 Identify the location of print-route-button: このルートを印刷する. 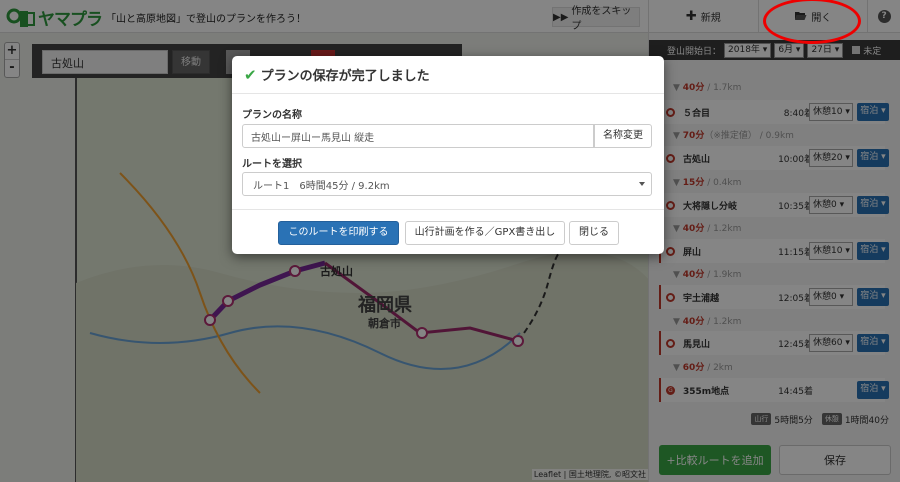
(338, 233).